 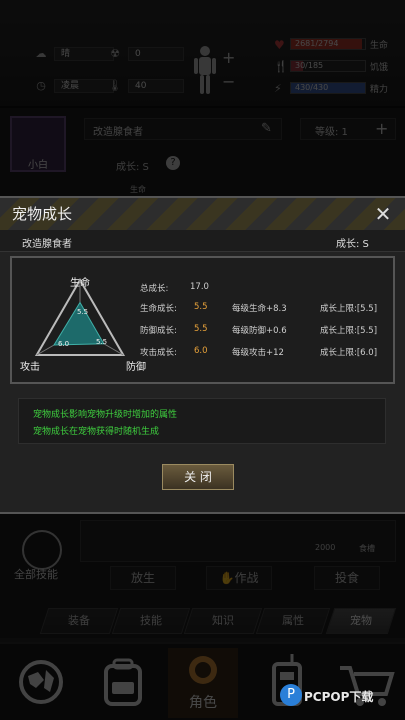 What do you see at coordinates (349, 309) in the screenshot?
I see `life-growth-cap: 成长上限:[5.5]` at bounding box center [349, 309].